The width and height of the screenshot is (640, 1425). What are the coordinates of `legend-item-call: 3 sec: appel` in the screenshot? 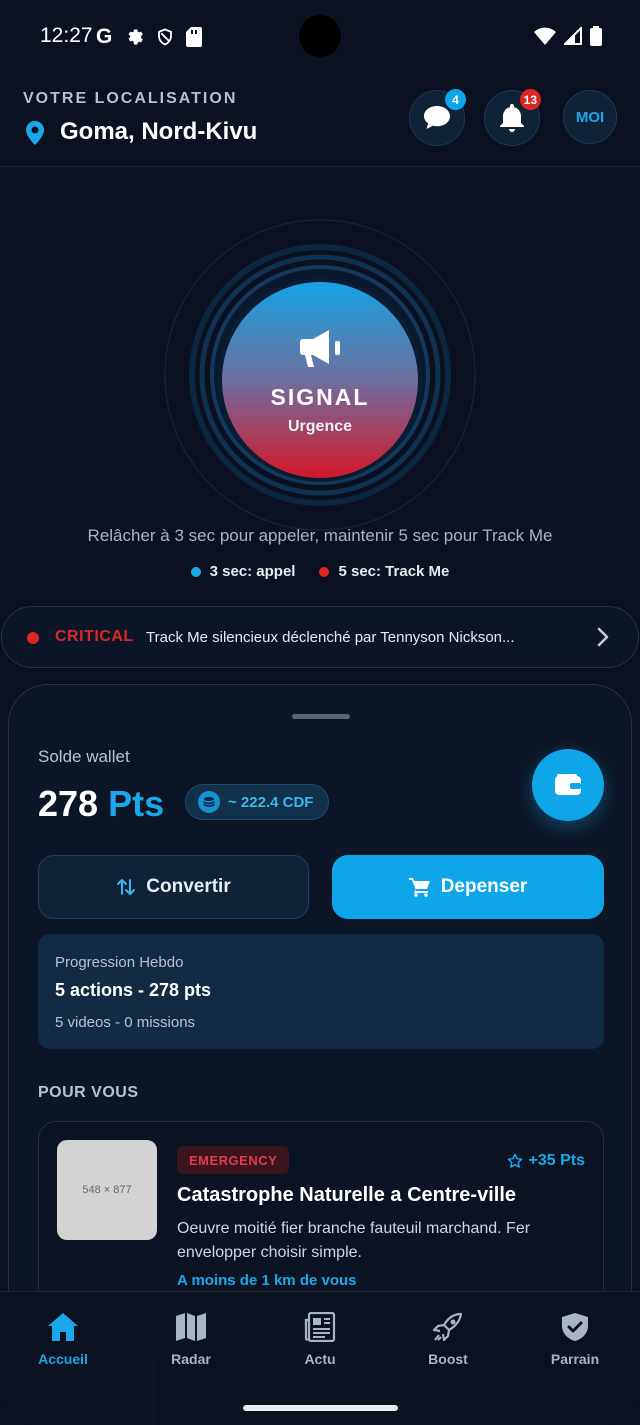 It's located at (243, 571).